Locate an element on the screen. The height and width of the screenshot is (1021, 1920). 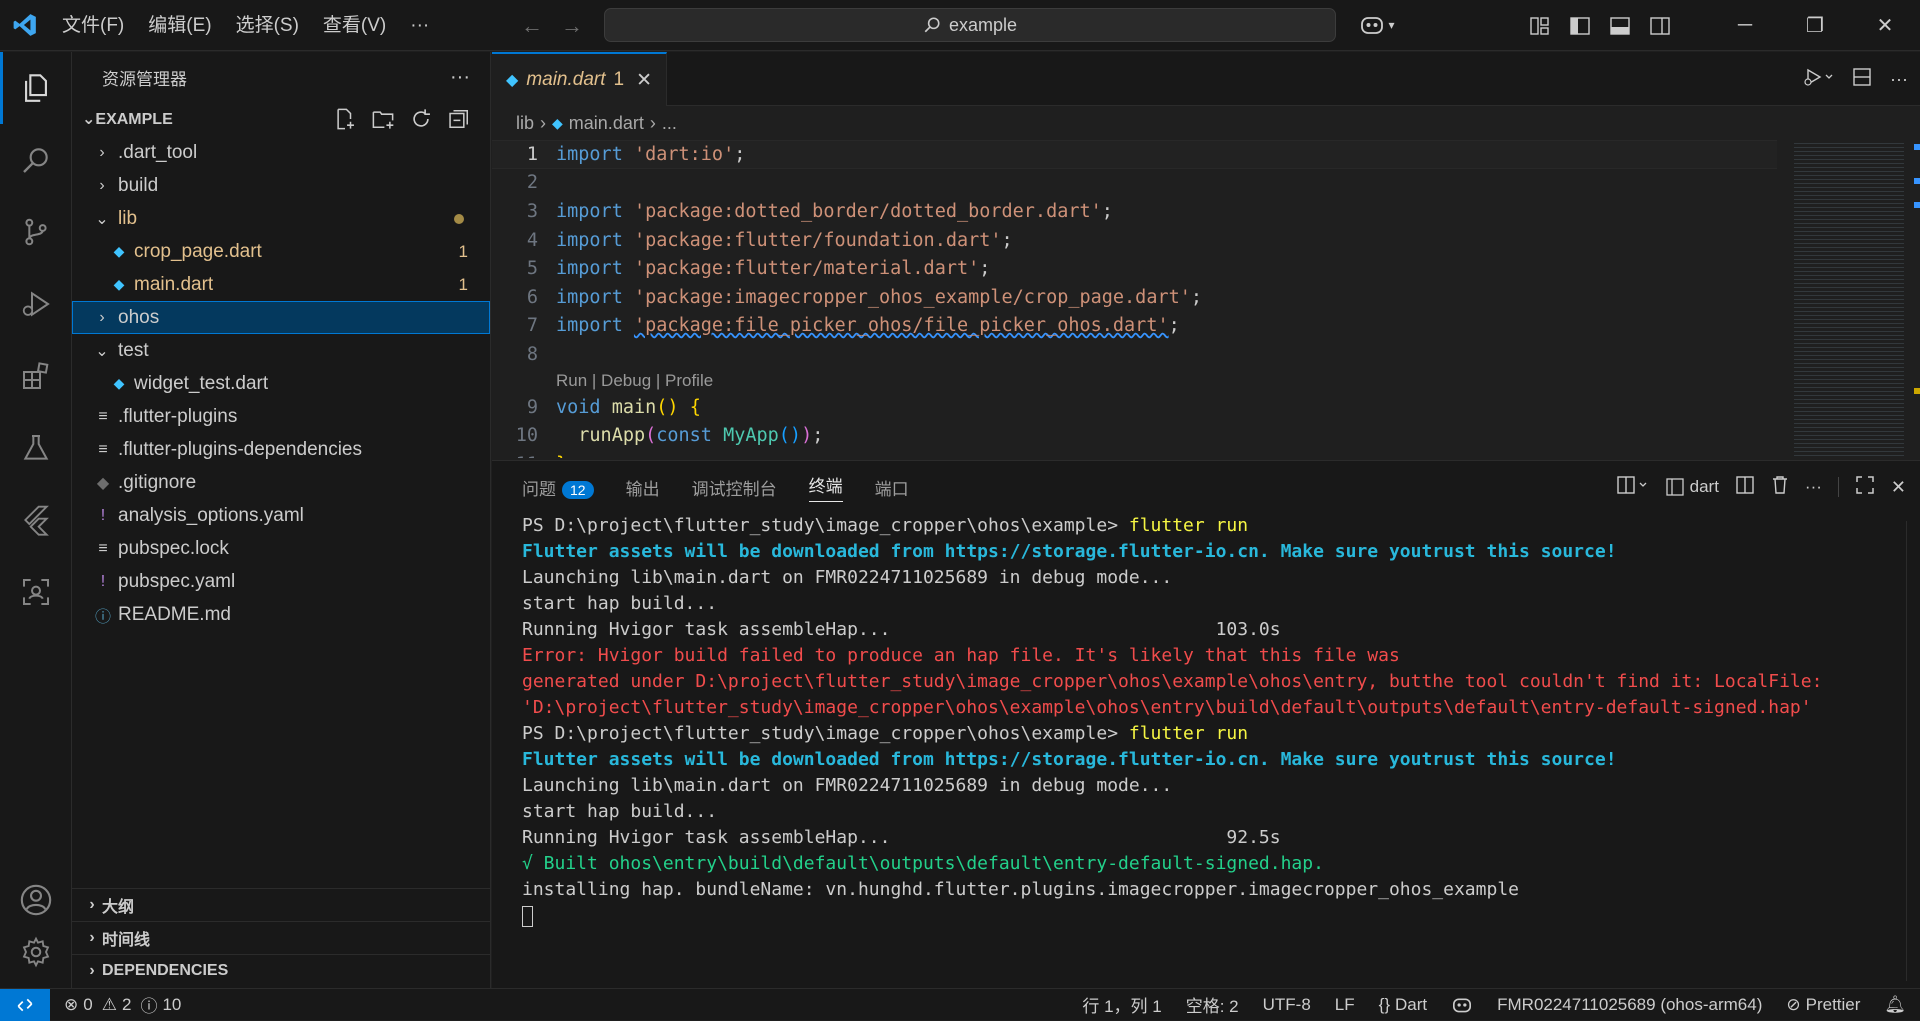
new-file-icon is located at coordinates (345, 119).